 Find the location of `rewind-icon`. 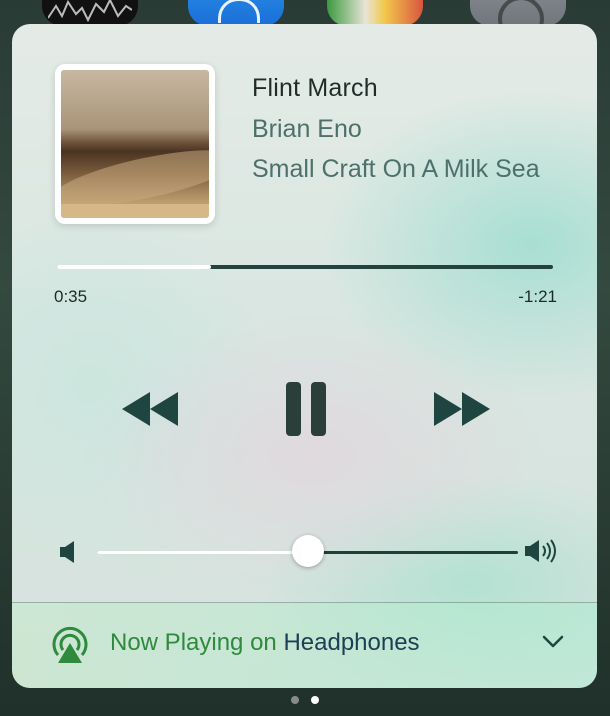

rewind-icon is located at coordinates (150, 409).